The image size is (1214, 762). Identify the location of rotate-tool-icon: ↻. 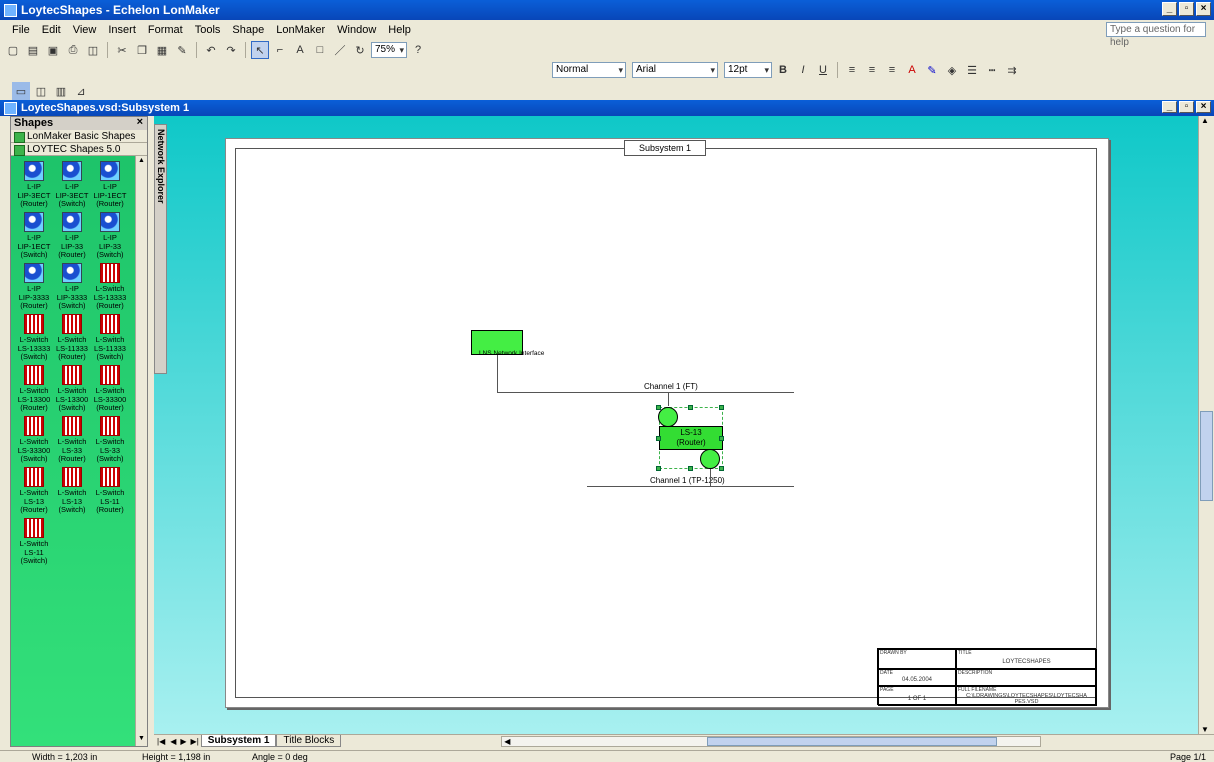
(360, 50).